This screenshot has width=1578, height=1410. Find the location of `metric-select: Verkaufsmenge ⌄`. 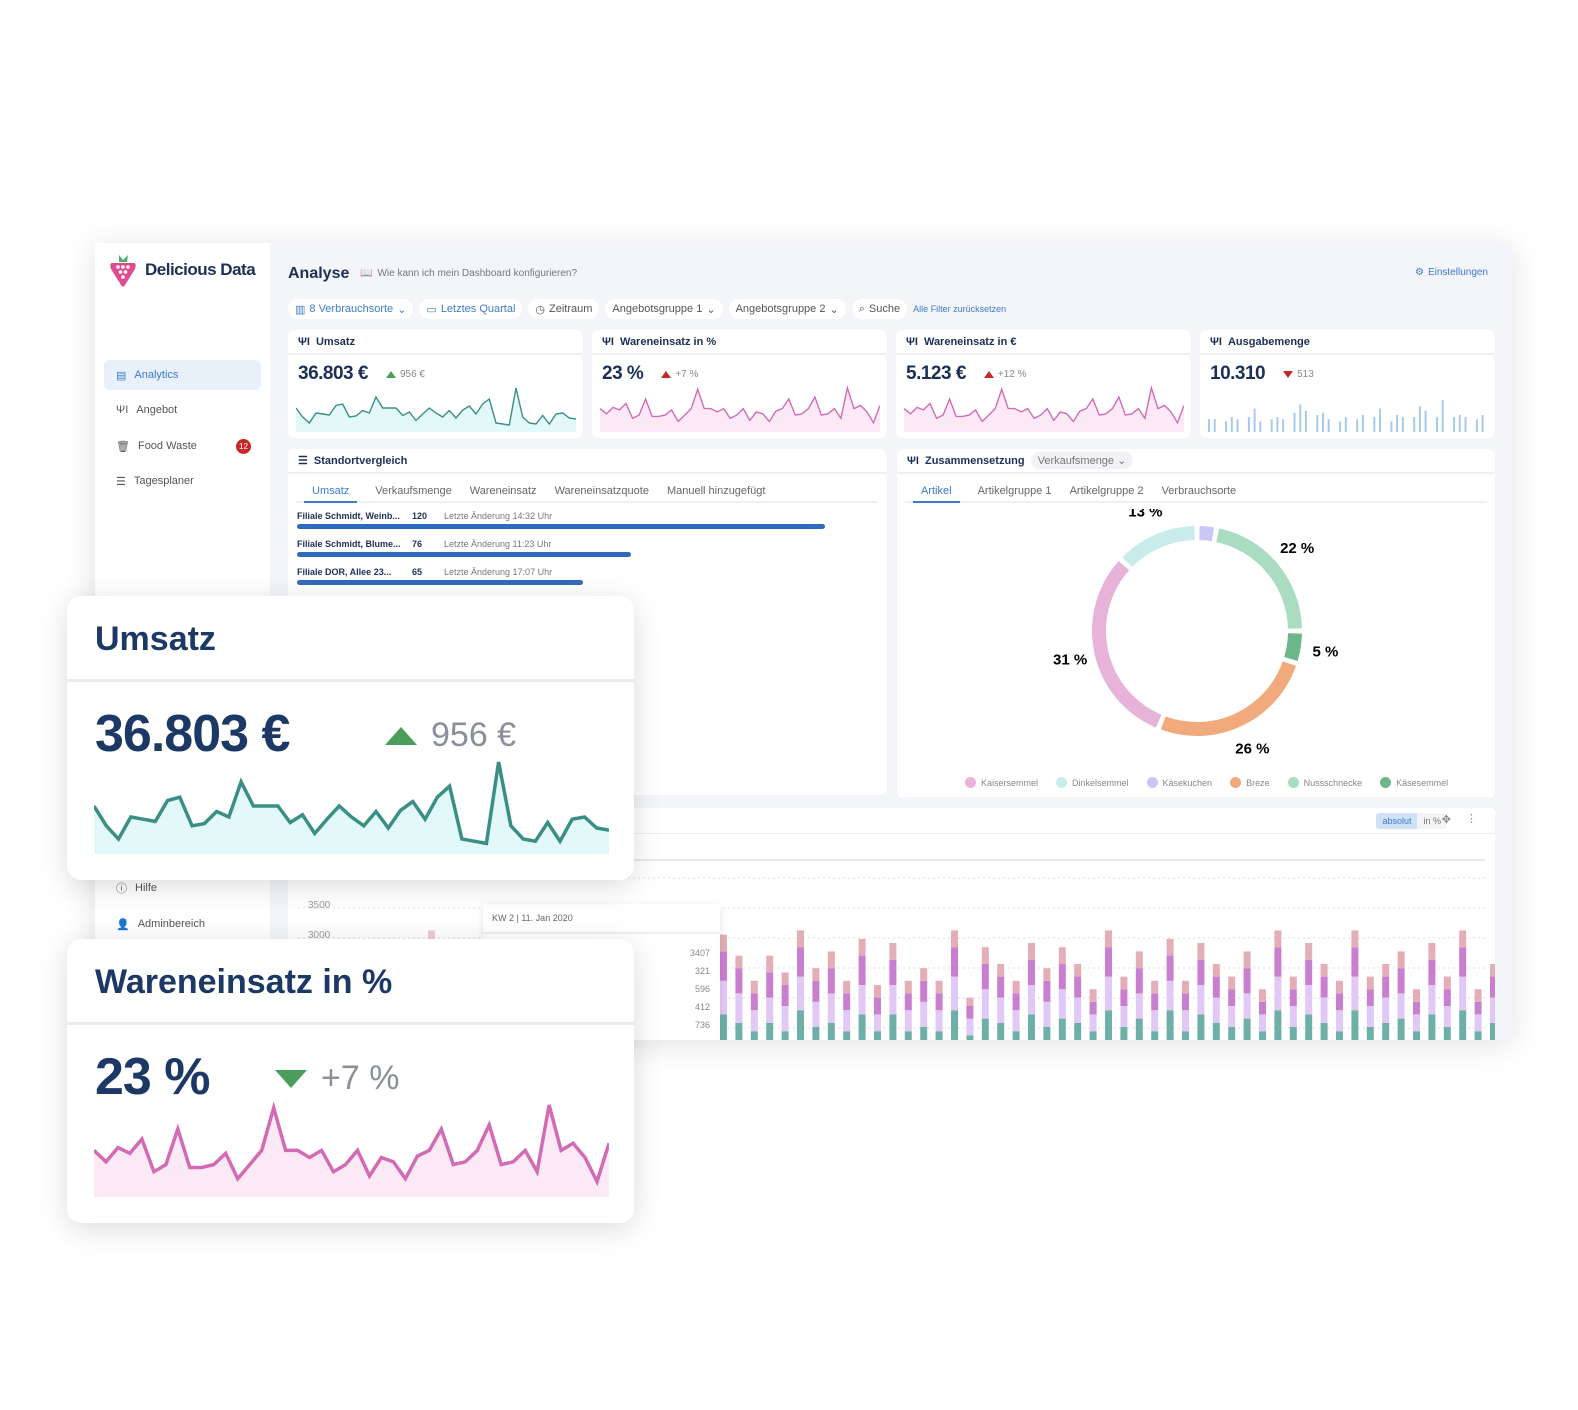

metric-select: Verkaufsmenge ⌄ is located at coordinates (1082, 460).